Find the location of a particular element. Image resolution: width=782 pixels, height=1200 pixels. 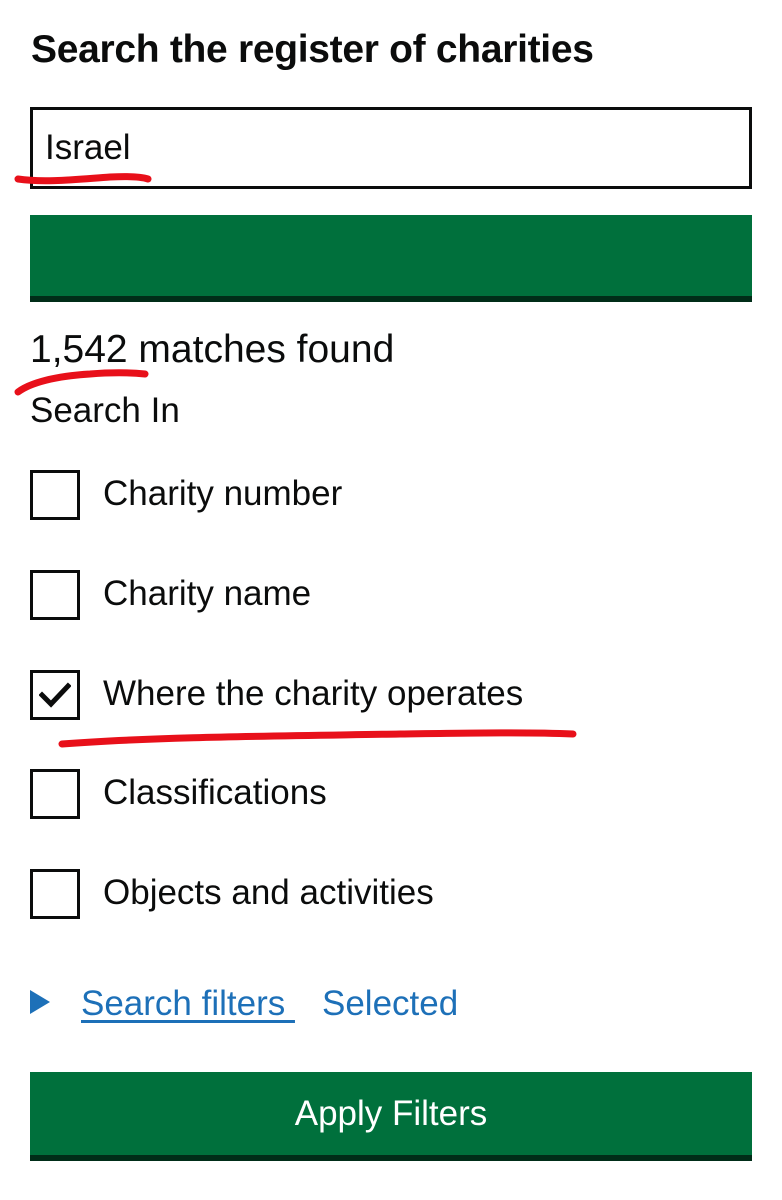

checkbox-label: Charity number is located at coordinates (223, 493).